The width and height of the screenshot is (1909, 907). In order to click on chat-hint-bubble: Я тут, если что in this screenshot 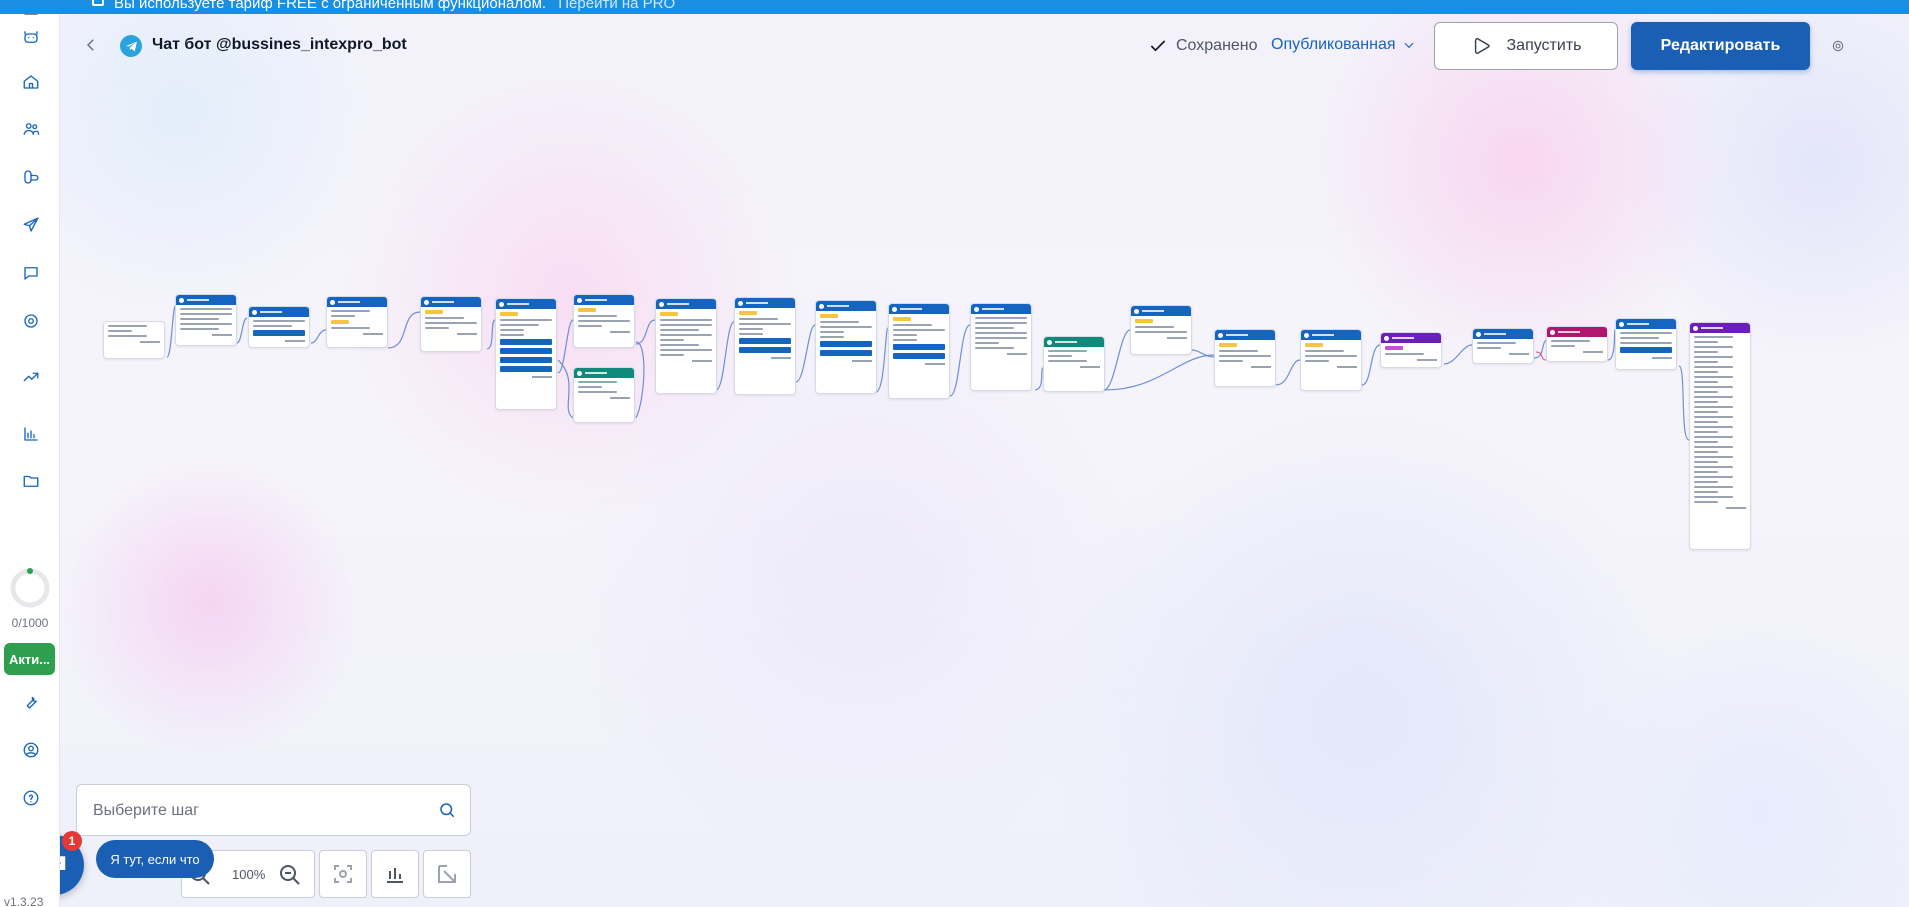, I will do `click(155, 859)`.